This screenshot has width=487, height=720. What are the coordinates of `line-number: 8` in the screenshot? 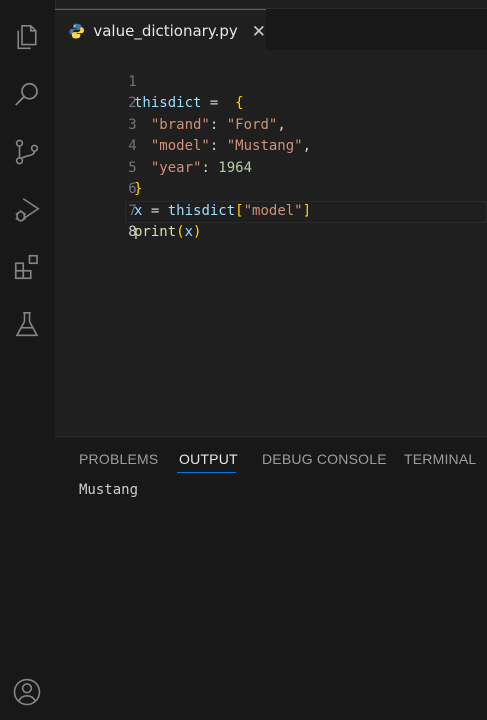 It's located at (132, 232).